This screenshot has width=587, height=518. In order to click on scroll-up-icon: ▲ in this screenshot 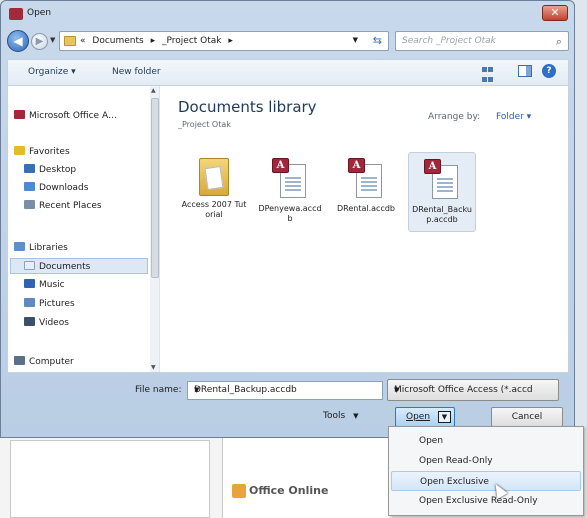, I will do `click(153, 90)`.